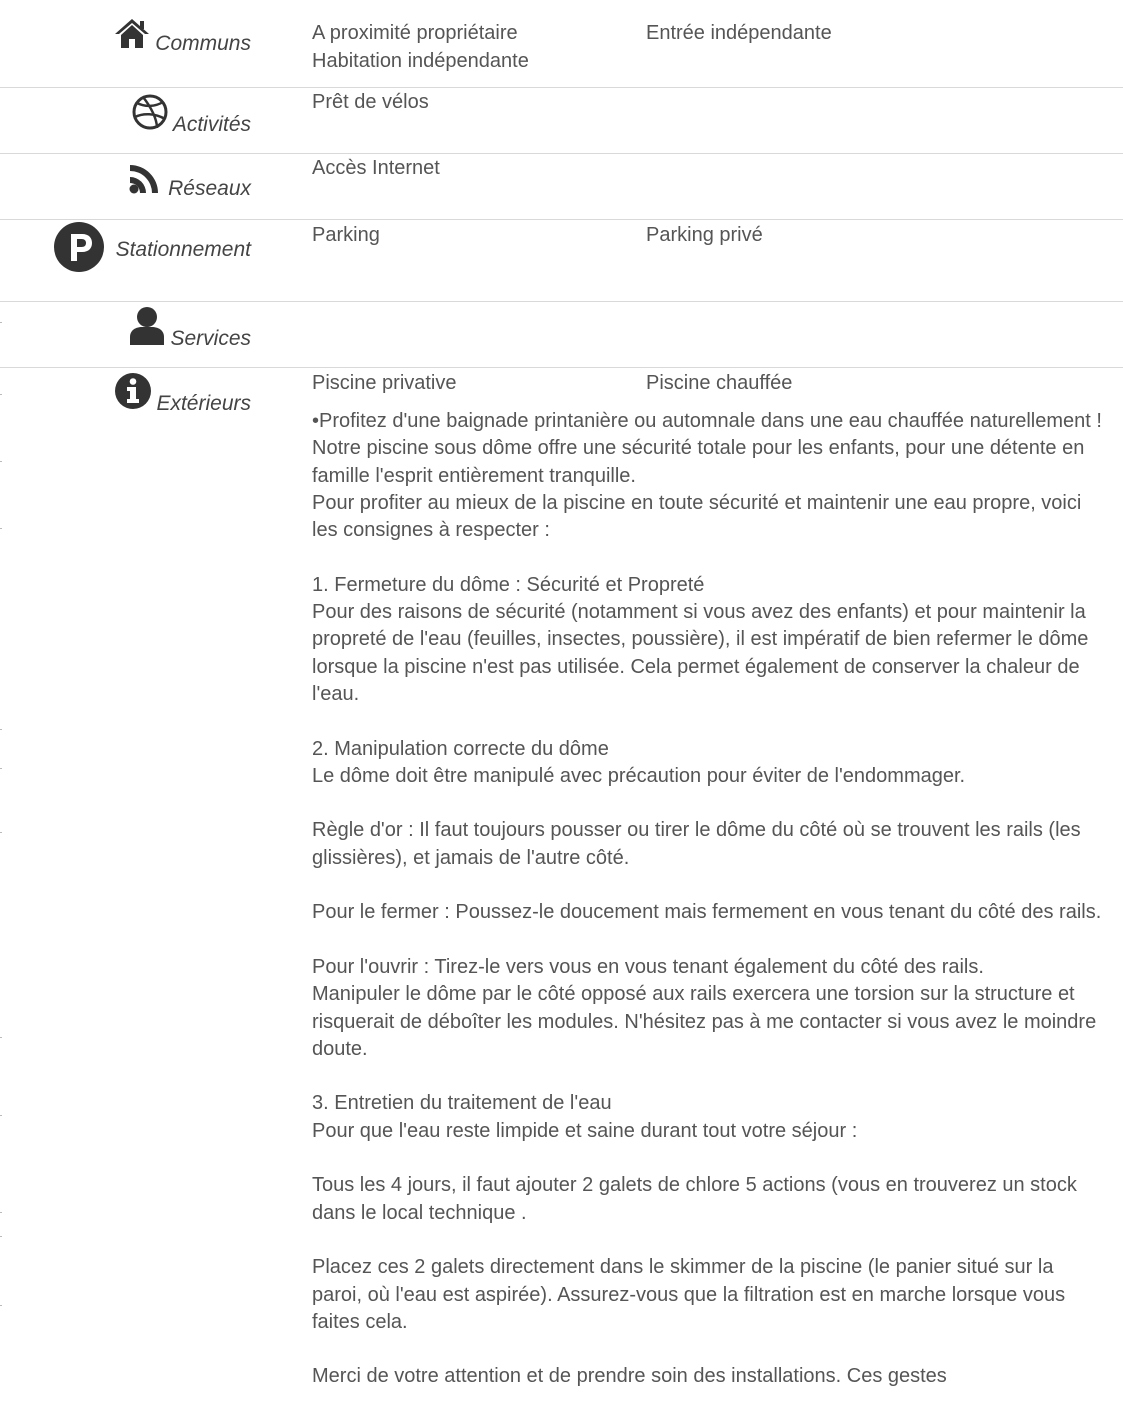 The image size is (1123, 1422). I want to click on amenity-item: Parking, so click(346, 235).